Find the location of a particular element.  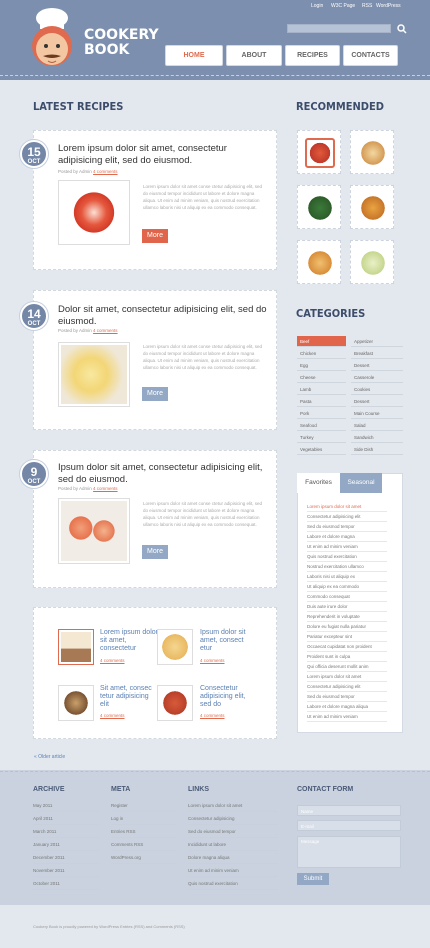

category-item: Cheese is located at coordinates (321, 377).